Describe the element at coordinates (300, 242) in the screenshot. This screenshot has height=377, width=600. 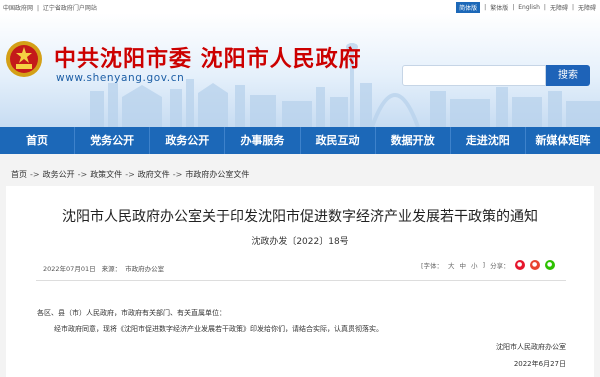
I see `document-number: 沈政办发〔2022〕18号` at that location.